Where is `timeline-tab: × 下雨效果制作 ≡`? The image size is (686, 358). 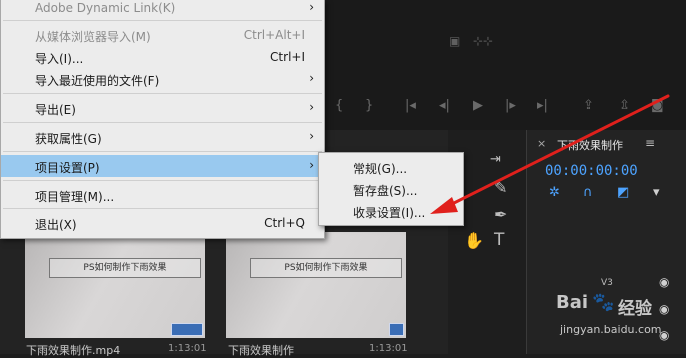 timeline-tab: × 下雨效果制作 ≡ is located at coordinates (606, 144).